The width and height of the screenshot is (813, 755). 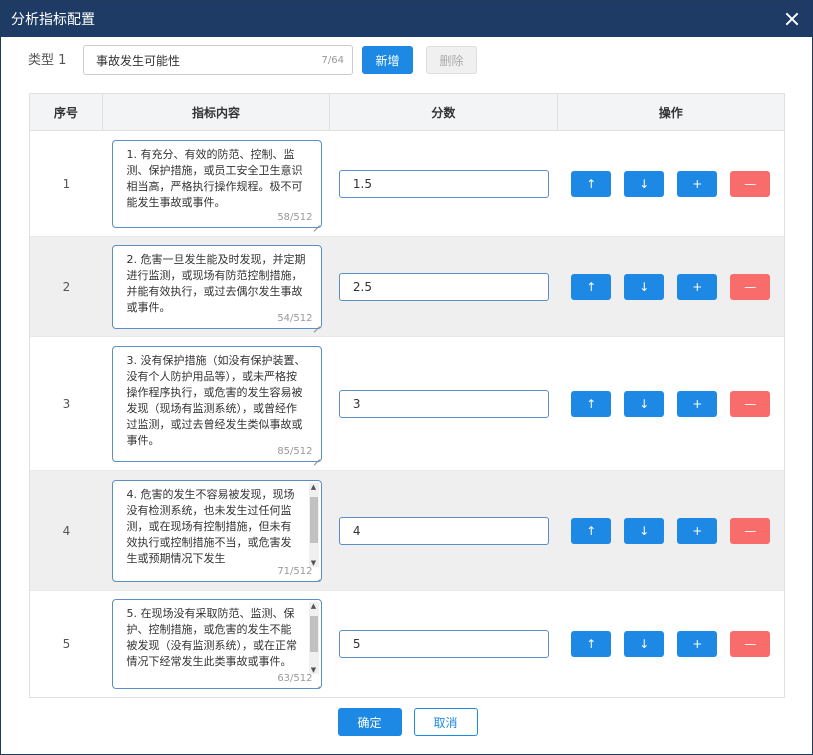 I want to click on close-icon, so click(x=792, y=19).